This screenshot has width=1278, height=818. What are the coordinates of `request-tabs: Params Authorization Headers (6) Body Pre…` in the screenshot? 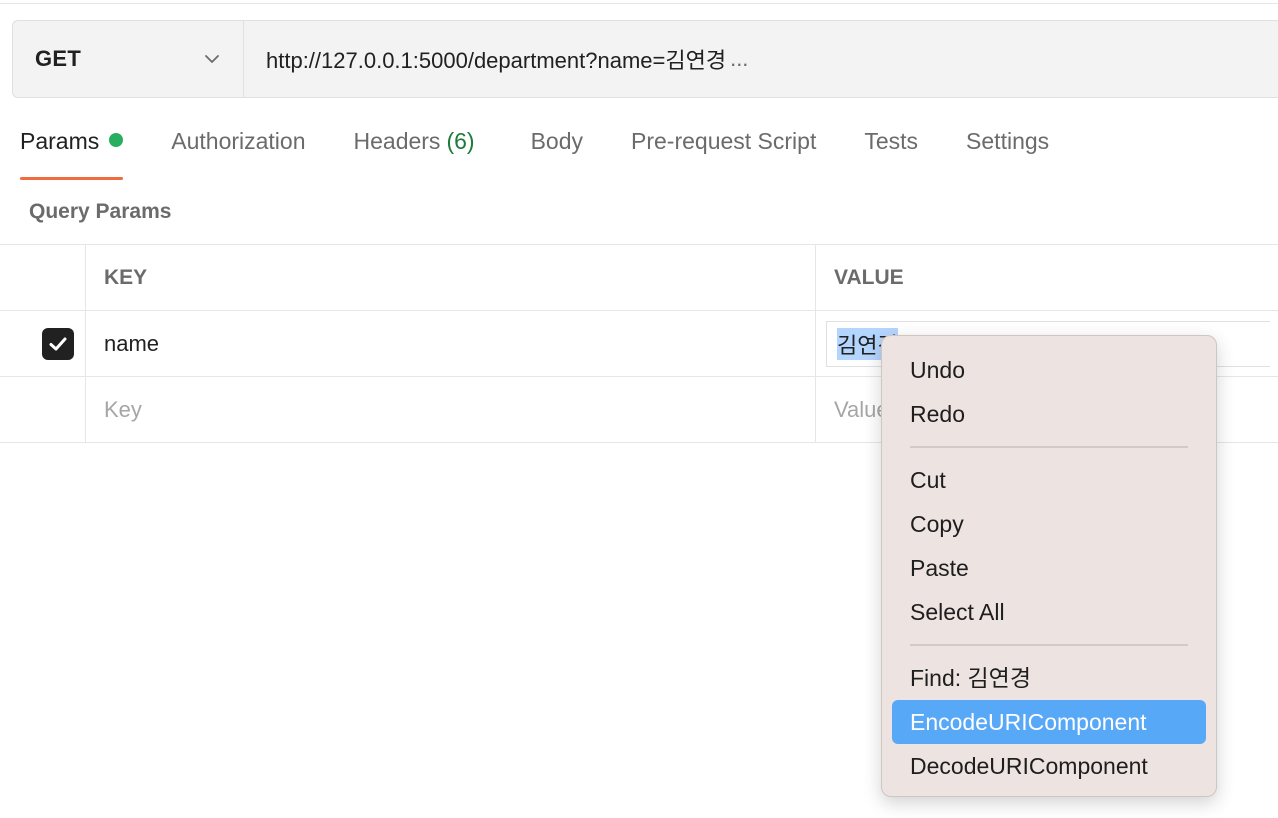 It's located at (558, 154).